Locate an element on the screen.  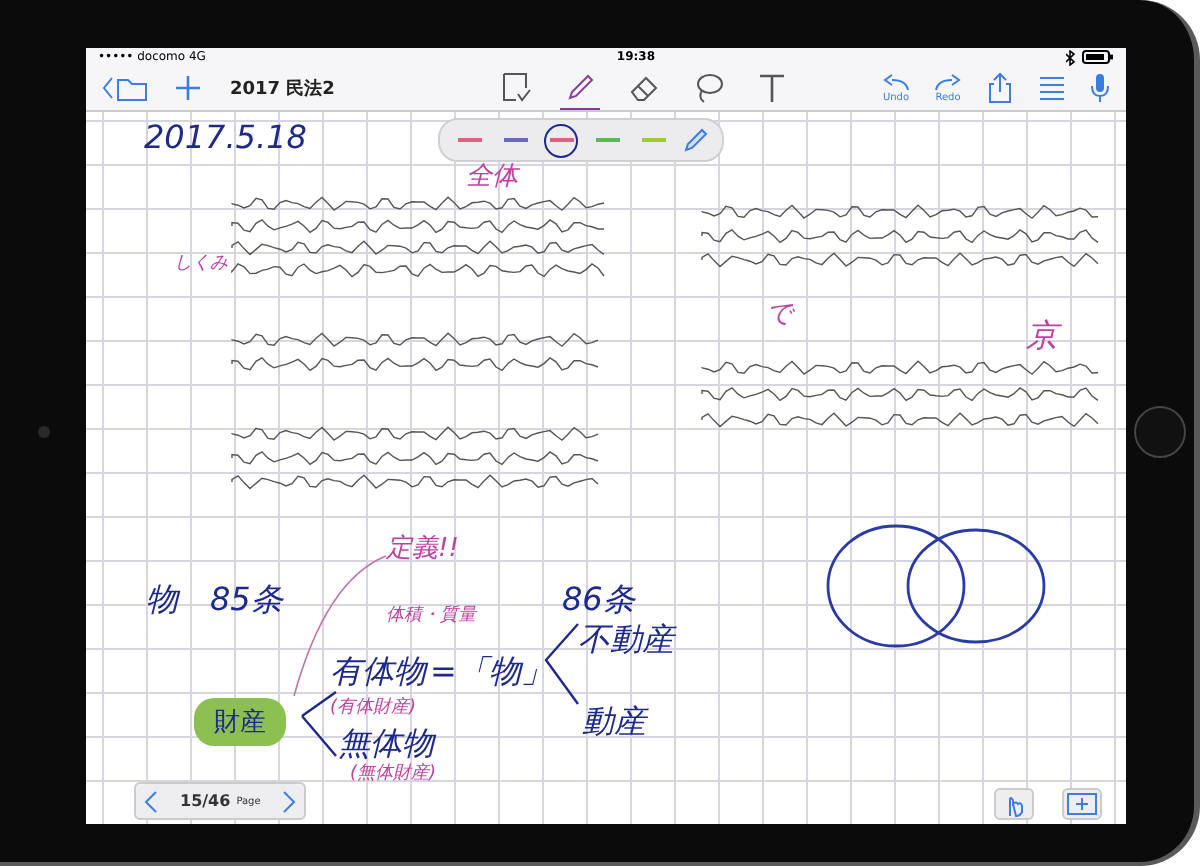
handwritten-text: 85条 is located at coordinates (246, 600).